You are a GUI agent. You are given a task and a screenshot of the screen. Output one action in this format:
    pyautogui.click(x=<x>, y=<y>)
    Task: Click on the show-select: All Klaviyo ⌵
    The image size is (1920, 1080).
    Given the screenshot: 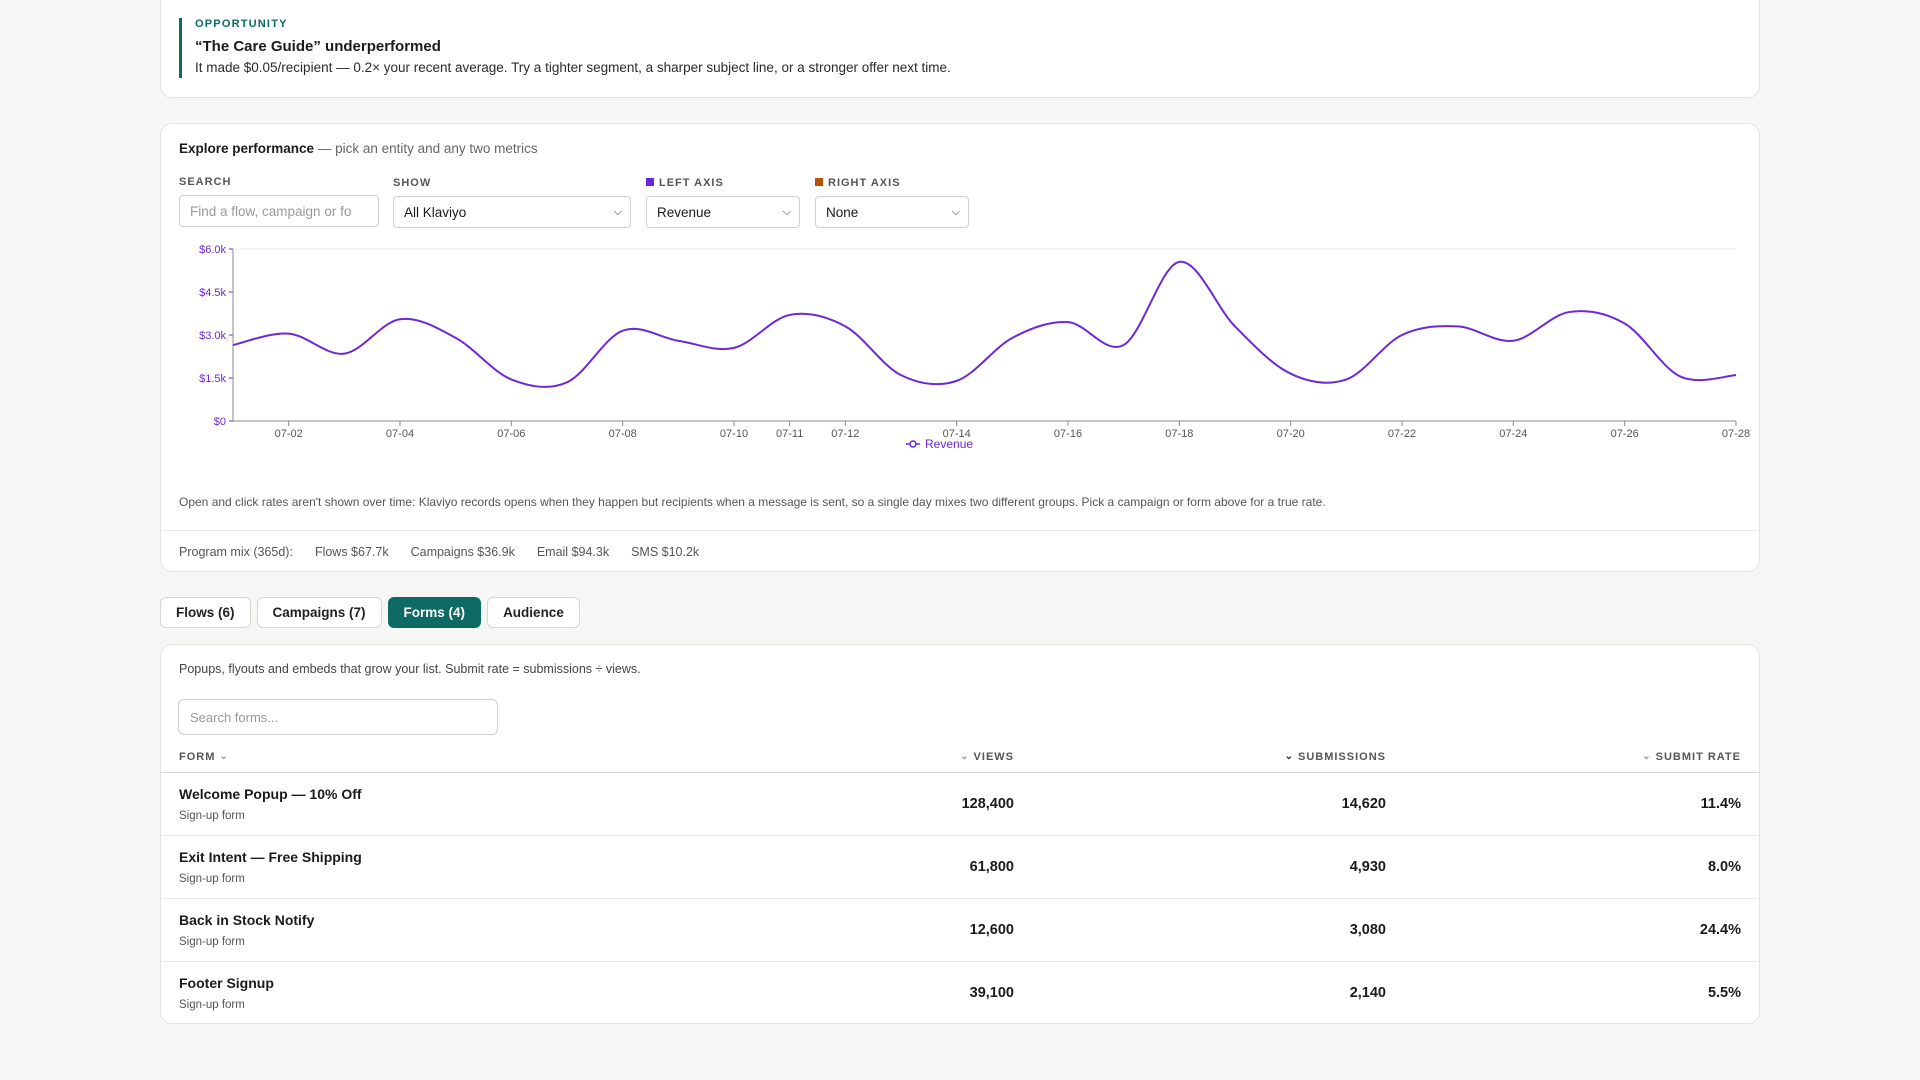 What is the action you would take?
    pyautogui.click(x=512, y=212)
    